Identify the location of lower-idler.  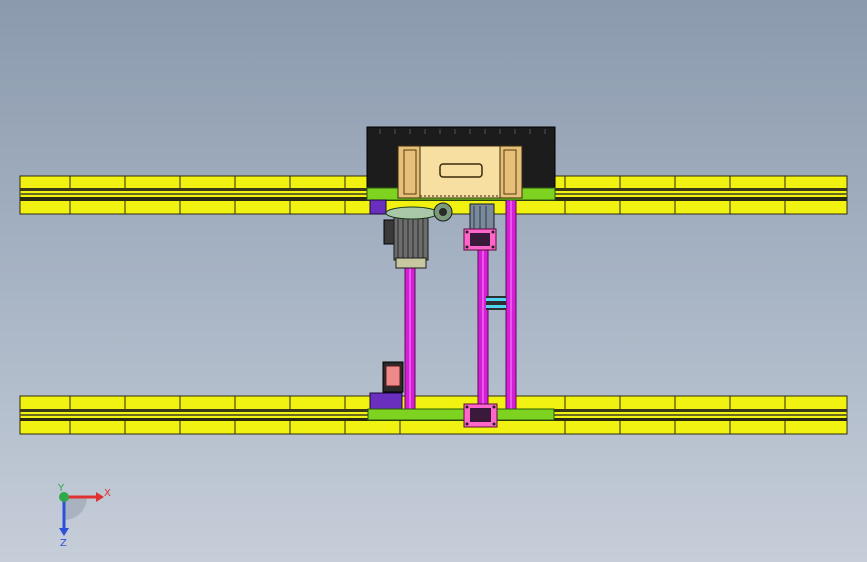
(386, 385).